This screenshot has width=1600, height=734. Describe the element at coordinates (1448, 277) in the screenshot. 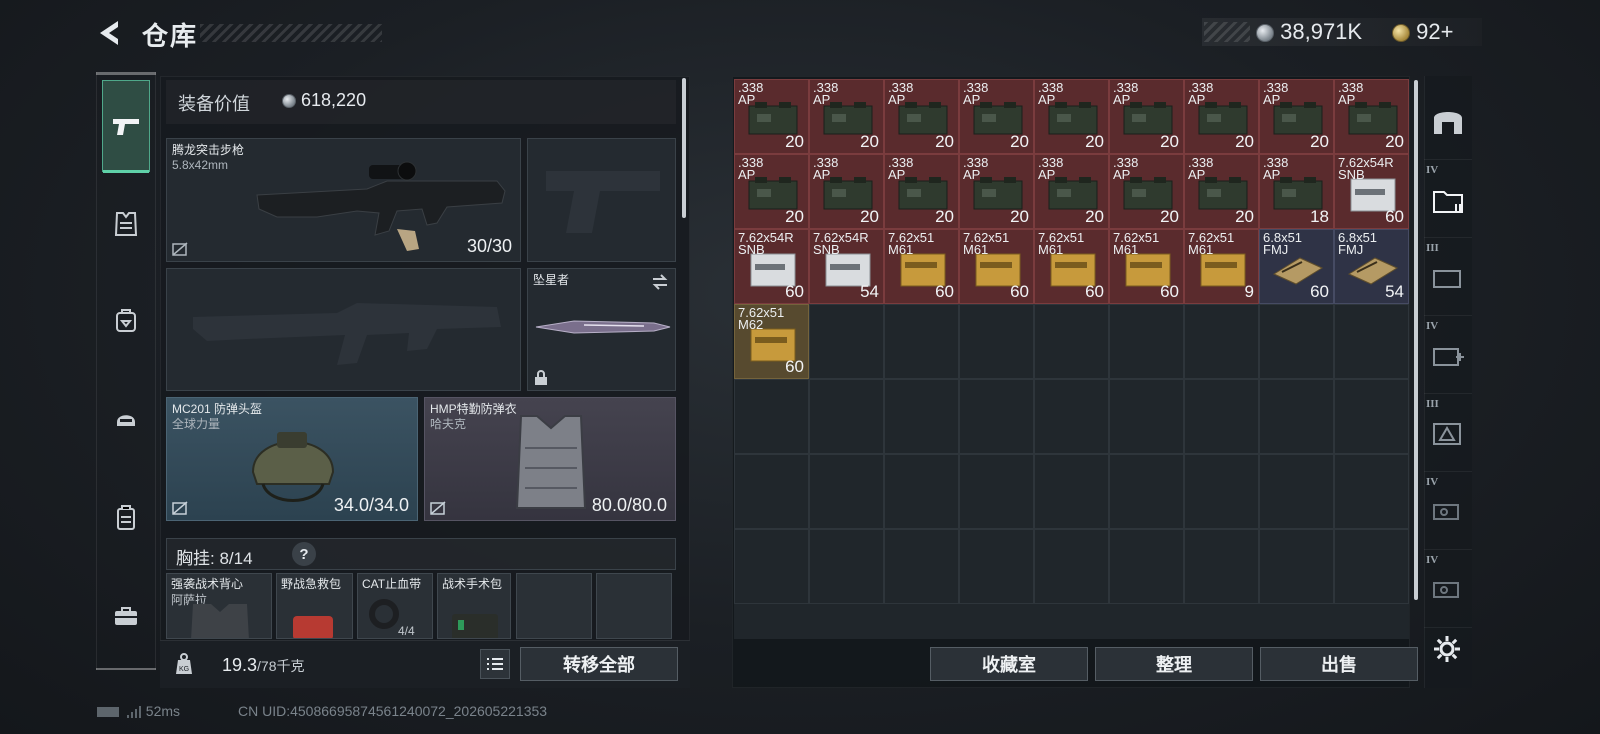

I see `stash-tab-3: III` at that location.